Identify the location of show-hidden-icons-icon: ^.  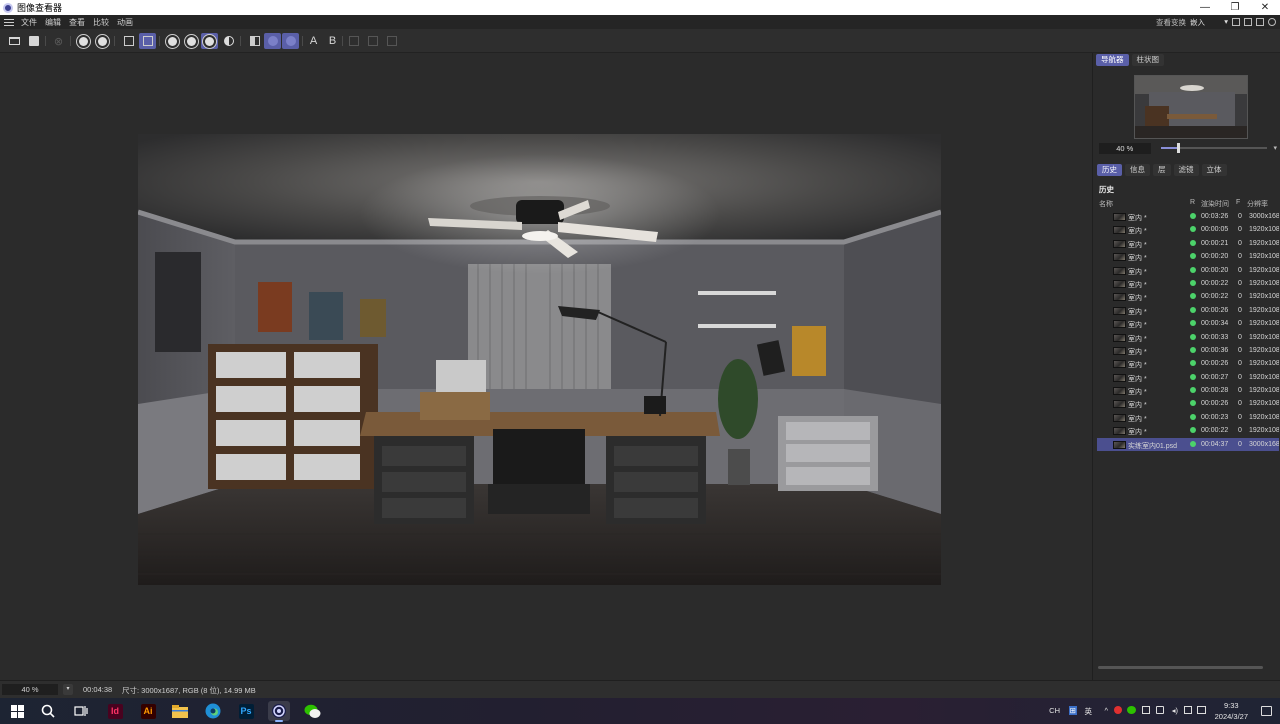
(1106, 710).